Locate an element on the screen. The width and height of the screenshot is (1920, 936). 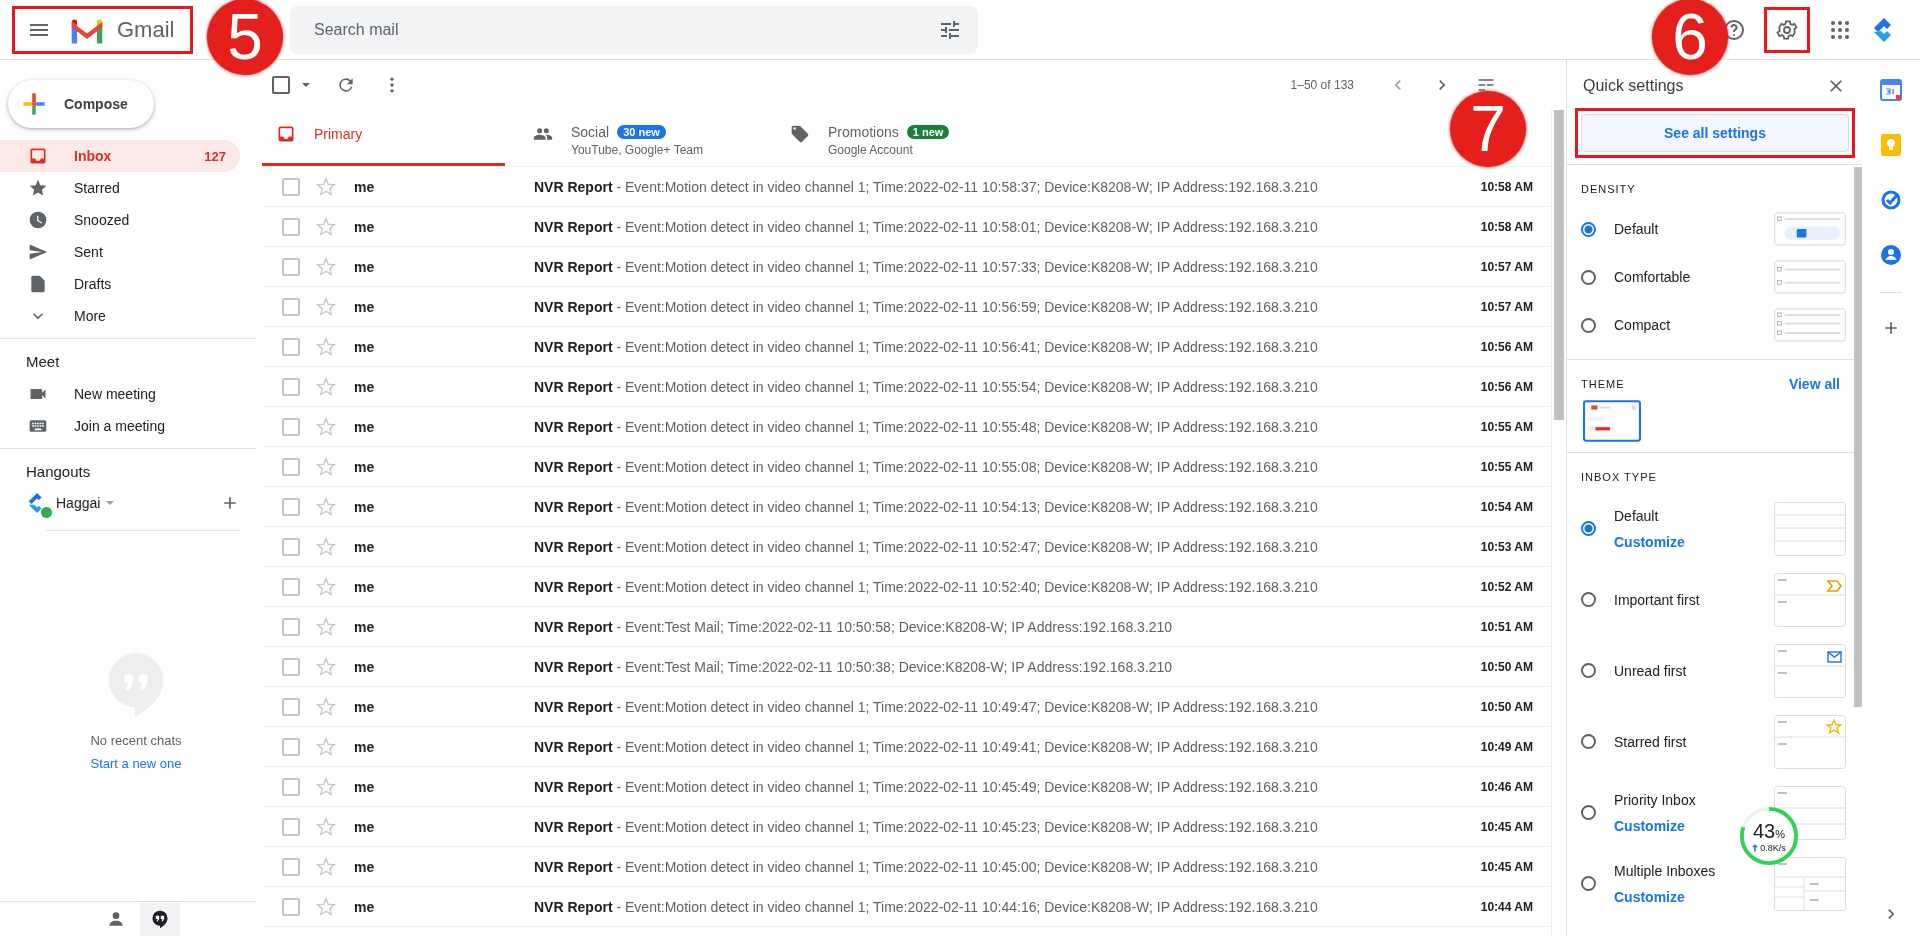
email-row: me NVR Report - Event:Test Mail; Time:2022-02-11 10:50:58; Device:K8208-W; IP Address:192.168.3.210 10:51 AM is located at coordinates (906, 627).